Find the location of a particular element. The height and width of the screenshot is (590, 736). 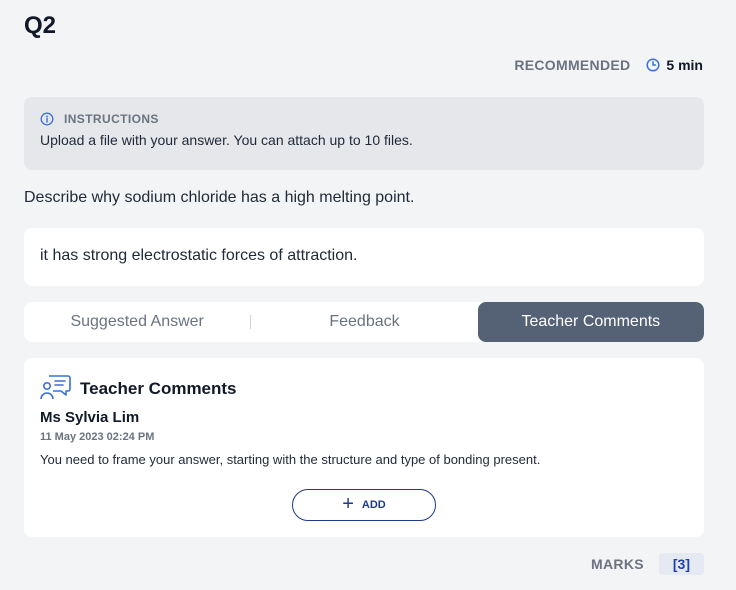

recommended-time: RECOMMENDED 5 min is located at coordinates (608, 65).